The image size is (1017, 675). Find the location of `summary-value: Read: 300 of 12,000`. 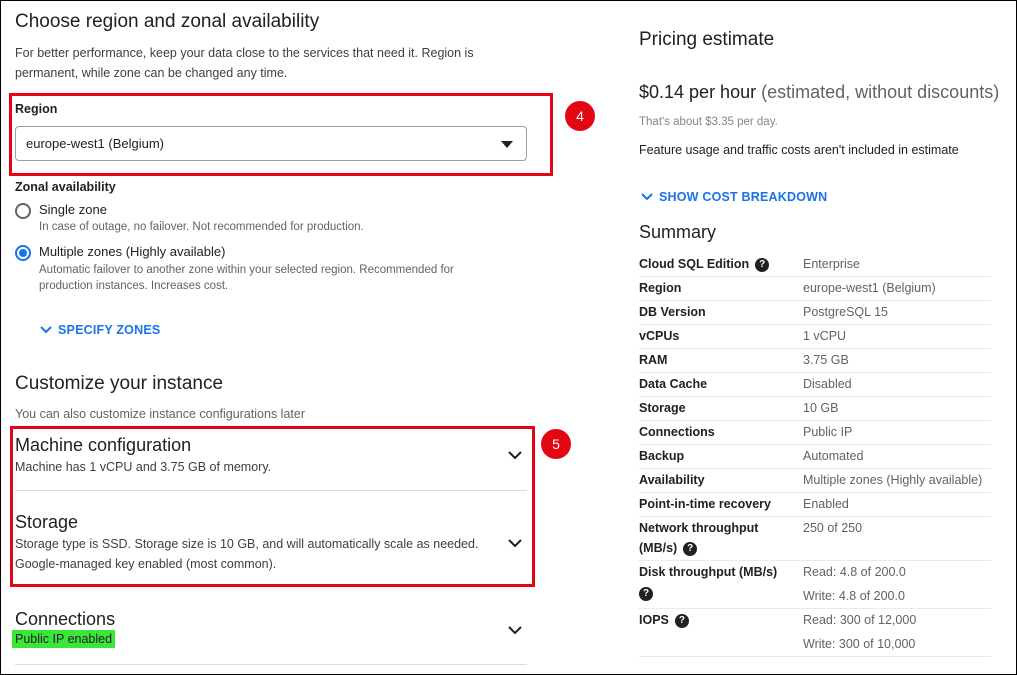

summary-value: Read: 300 of 12,000 is located at coordinates (860, 620).